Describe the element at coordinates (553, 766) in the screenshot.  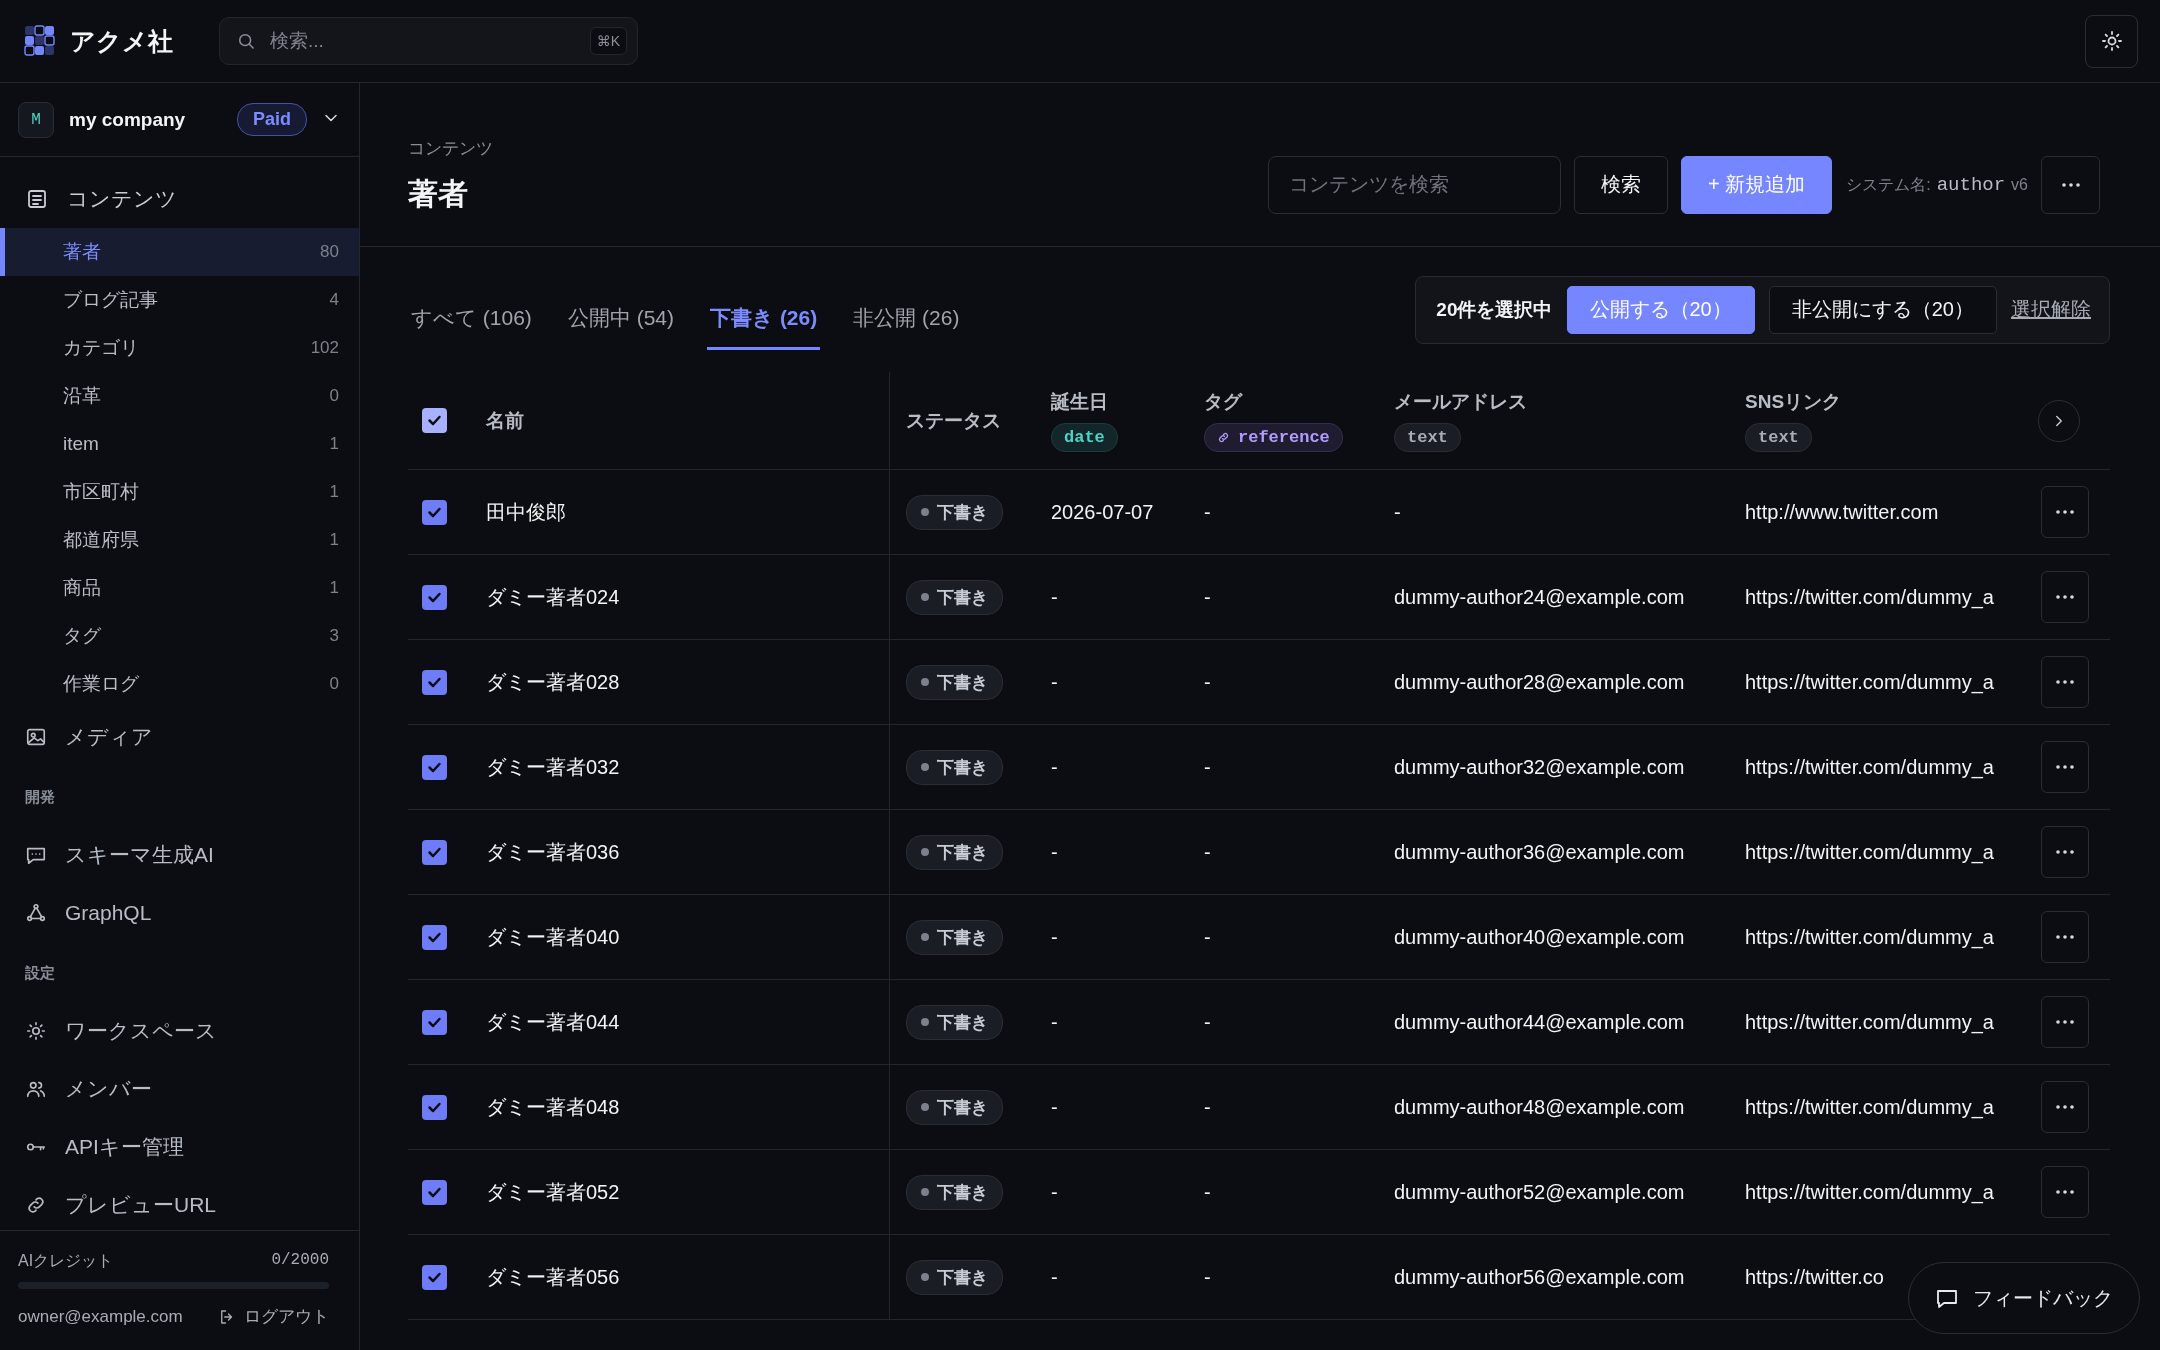
I see `table-cell: ダミー著者032` at that location.